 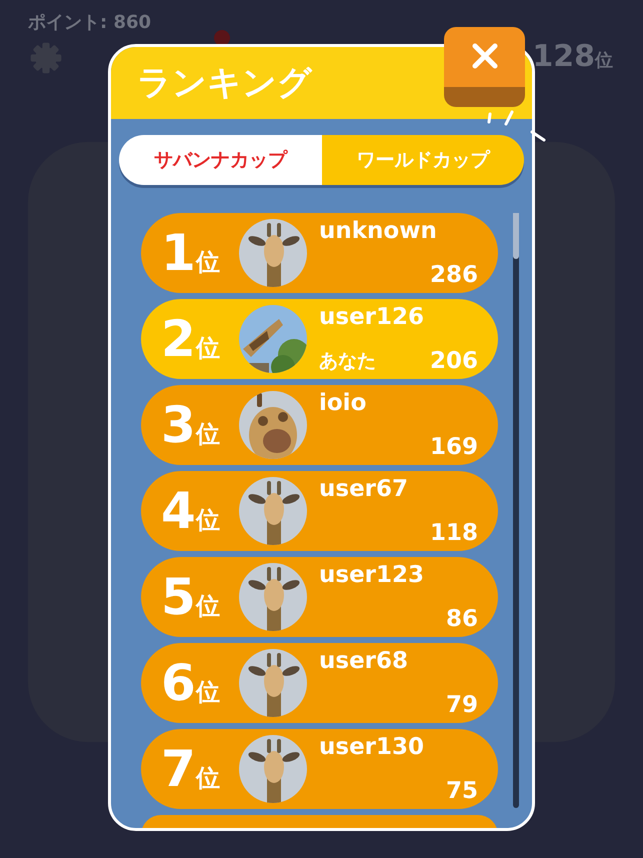 I want to click on ranking-row: 7位 user130 75, so click(x=319, y=769).